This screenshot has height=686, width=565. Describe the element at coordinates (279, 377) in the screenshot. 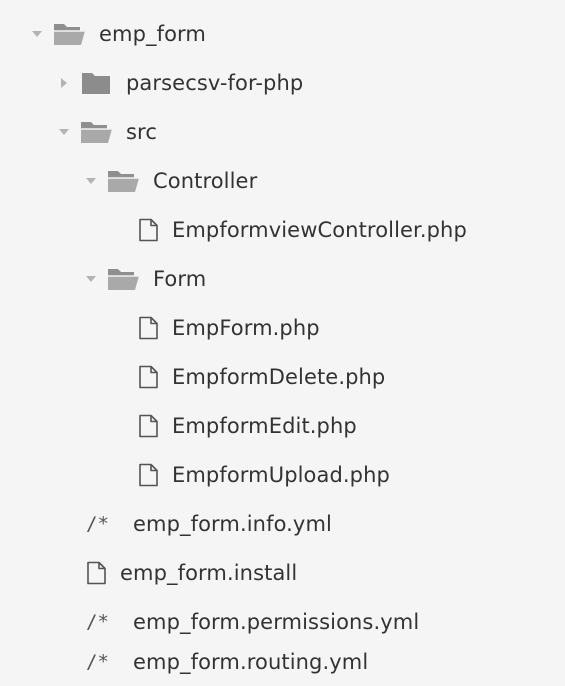

I see `tree-item-label: EmpformDelete.php` at that location.